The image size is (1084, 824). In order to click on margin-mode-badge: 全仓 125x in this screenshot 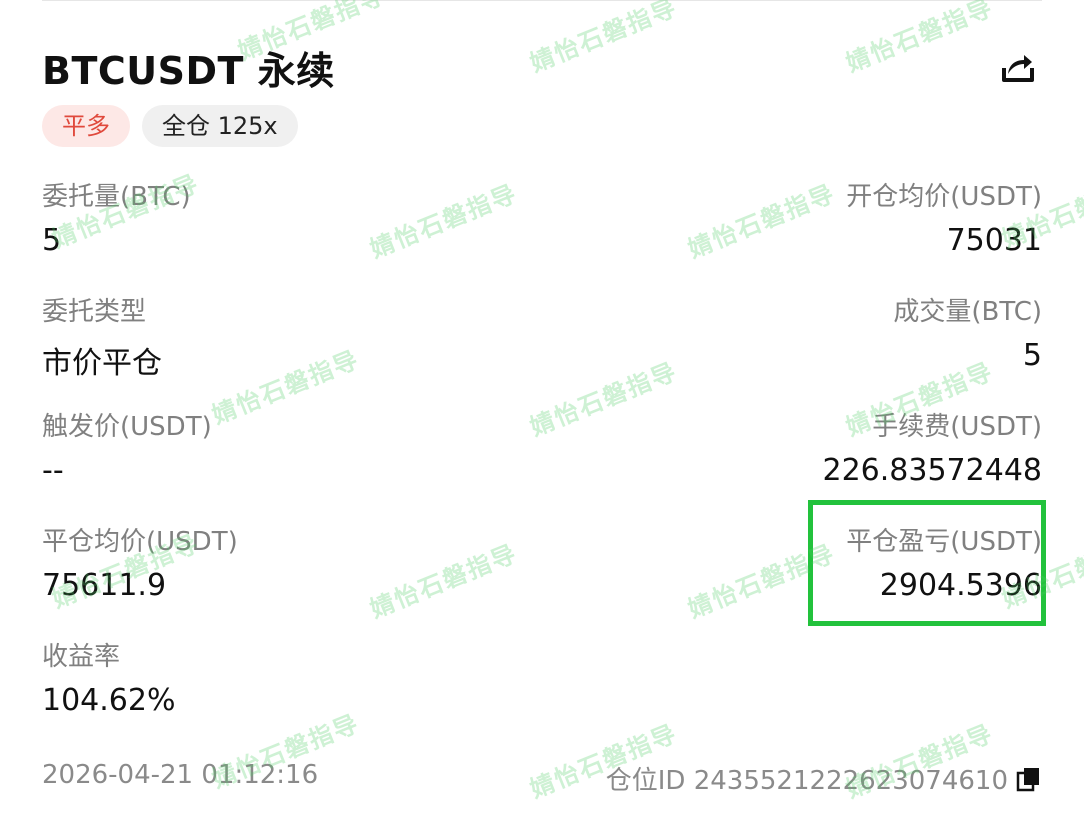, I will do `click(220, 126)`.